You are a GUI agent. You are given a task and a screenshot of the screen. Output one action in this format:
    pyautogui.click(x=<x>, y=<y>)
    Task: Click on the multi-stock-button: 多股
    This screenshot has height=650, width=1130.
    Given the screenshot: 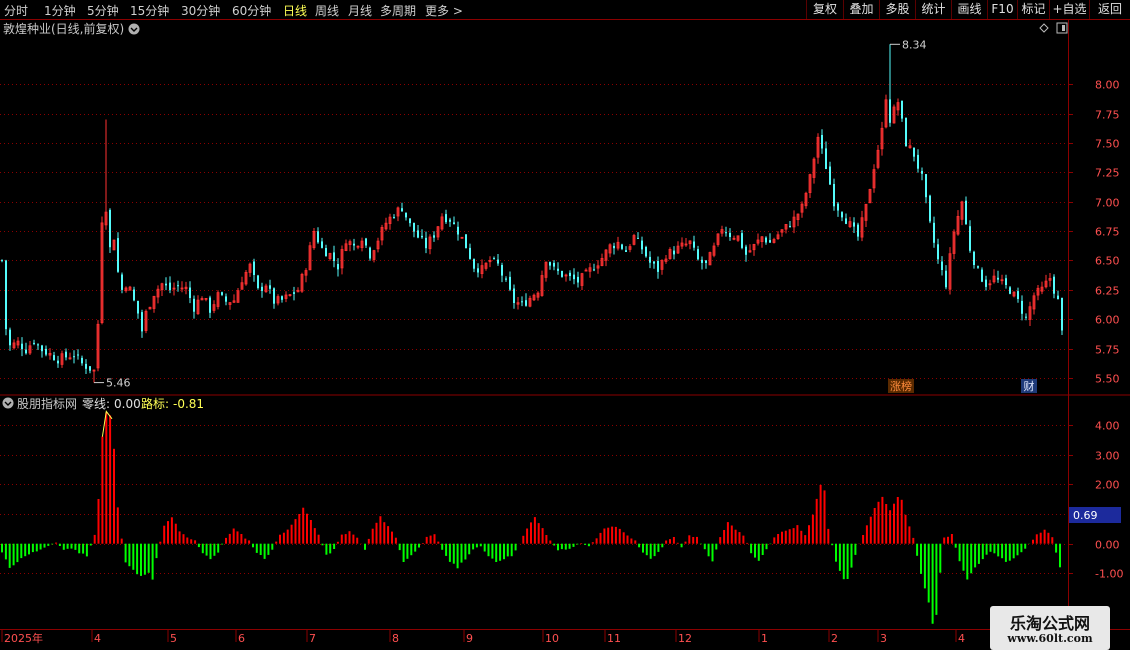 What is the action you would take?
    pyautogui.click(x=897, y=9)
    